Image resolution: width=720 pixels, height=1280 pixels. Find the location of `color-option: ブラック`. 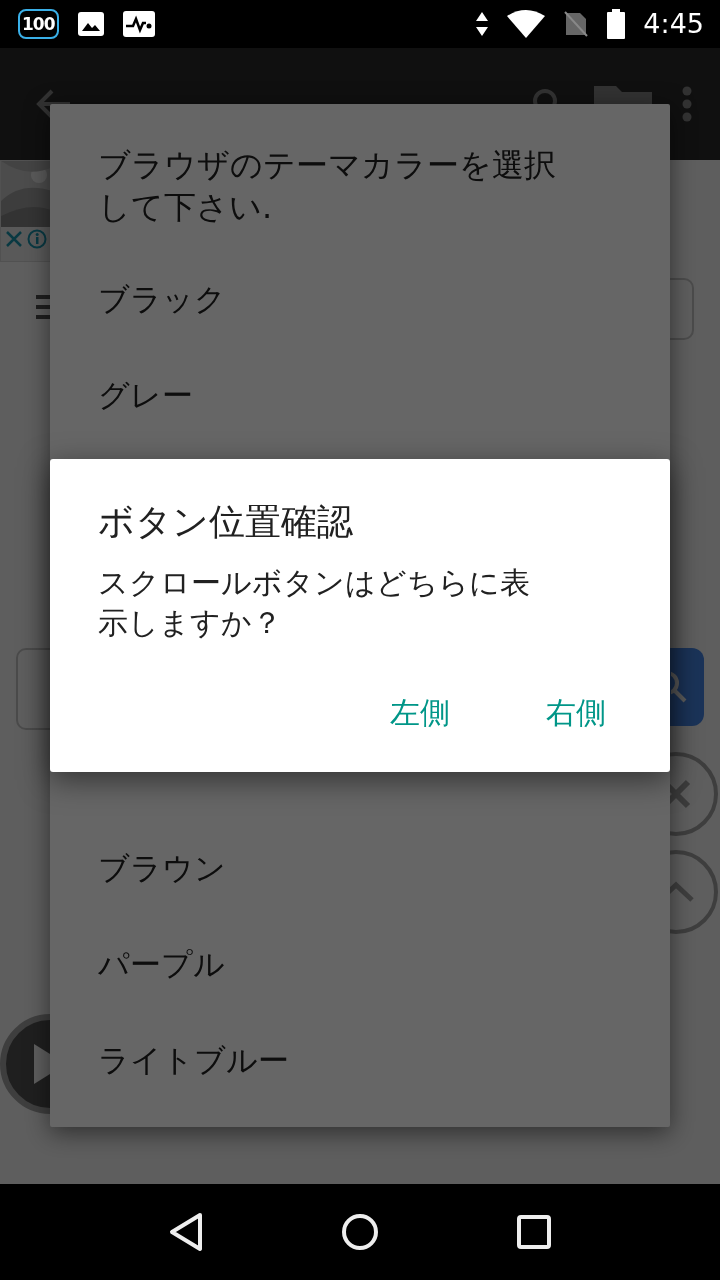

color-option: ブラック is located at coordinates (360, 300).